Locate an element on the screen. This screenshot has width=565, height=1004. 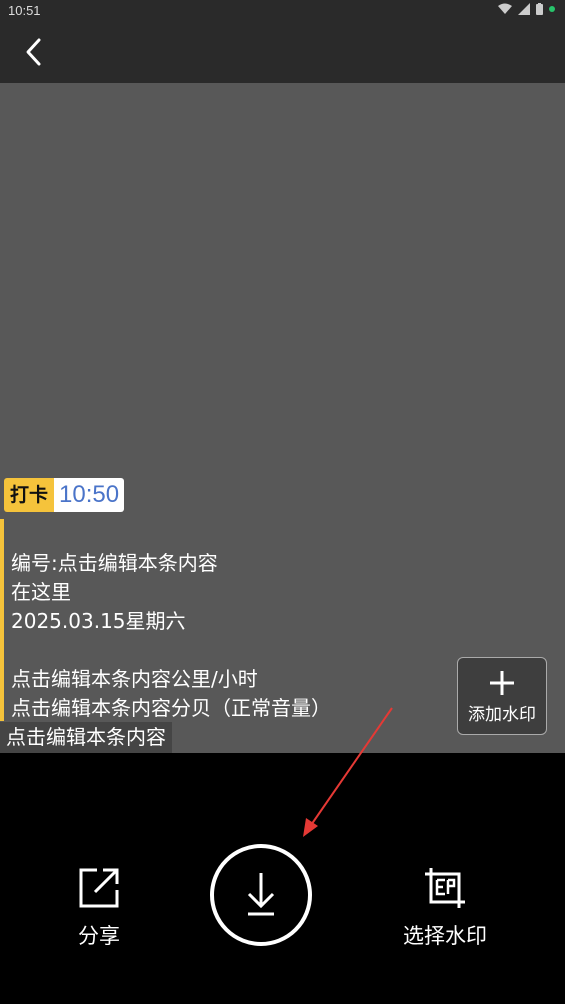
battery-icon is located at coordinates (539, 9).